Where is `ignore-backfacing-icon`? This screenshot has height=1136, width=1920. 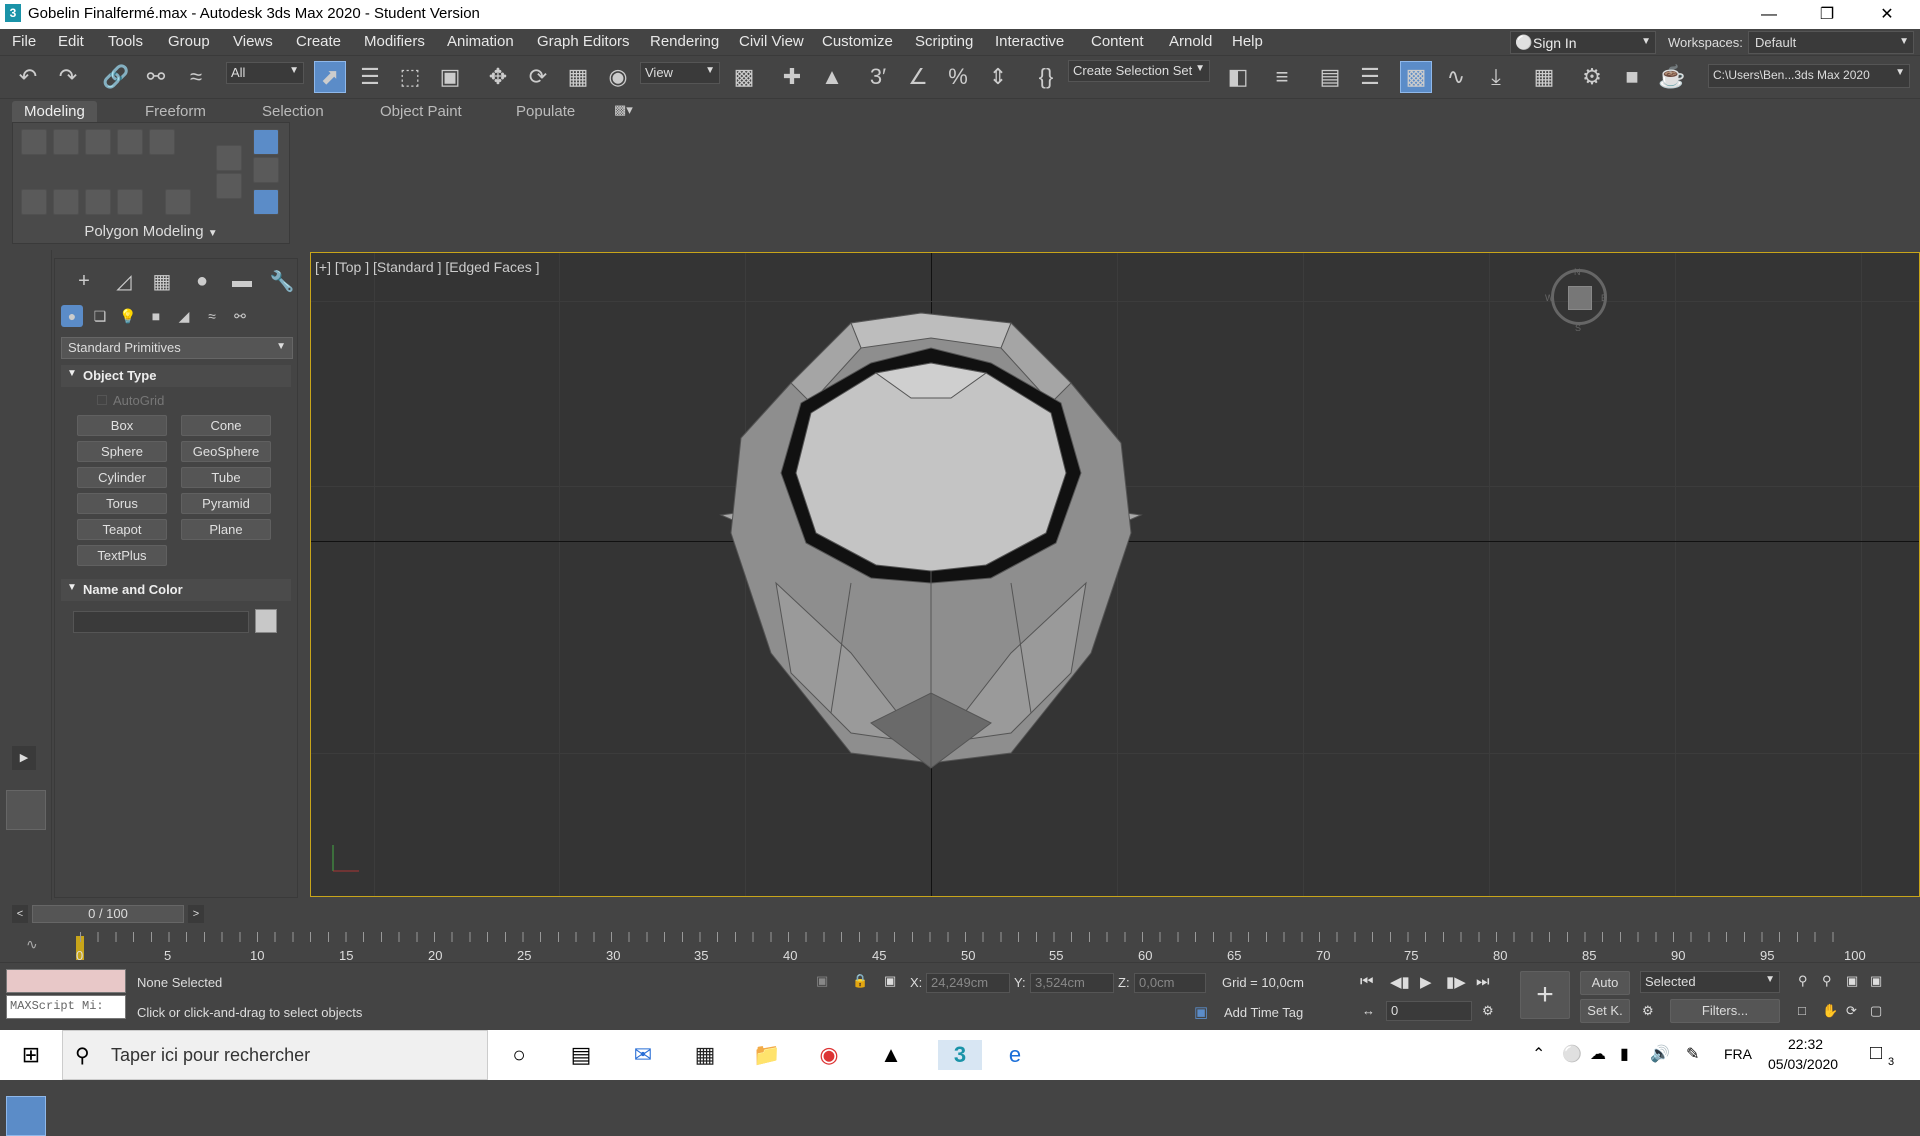 ignore-backfacing-icon is located at coordinates (266, 202).